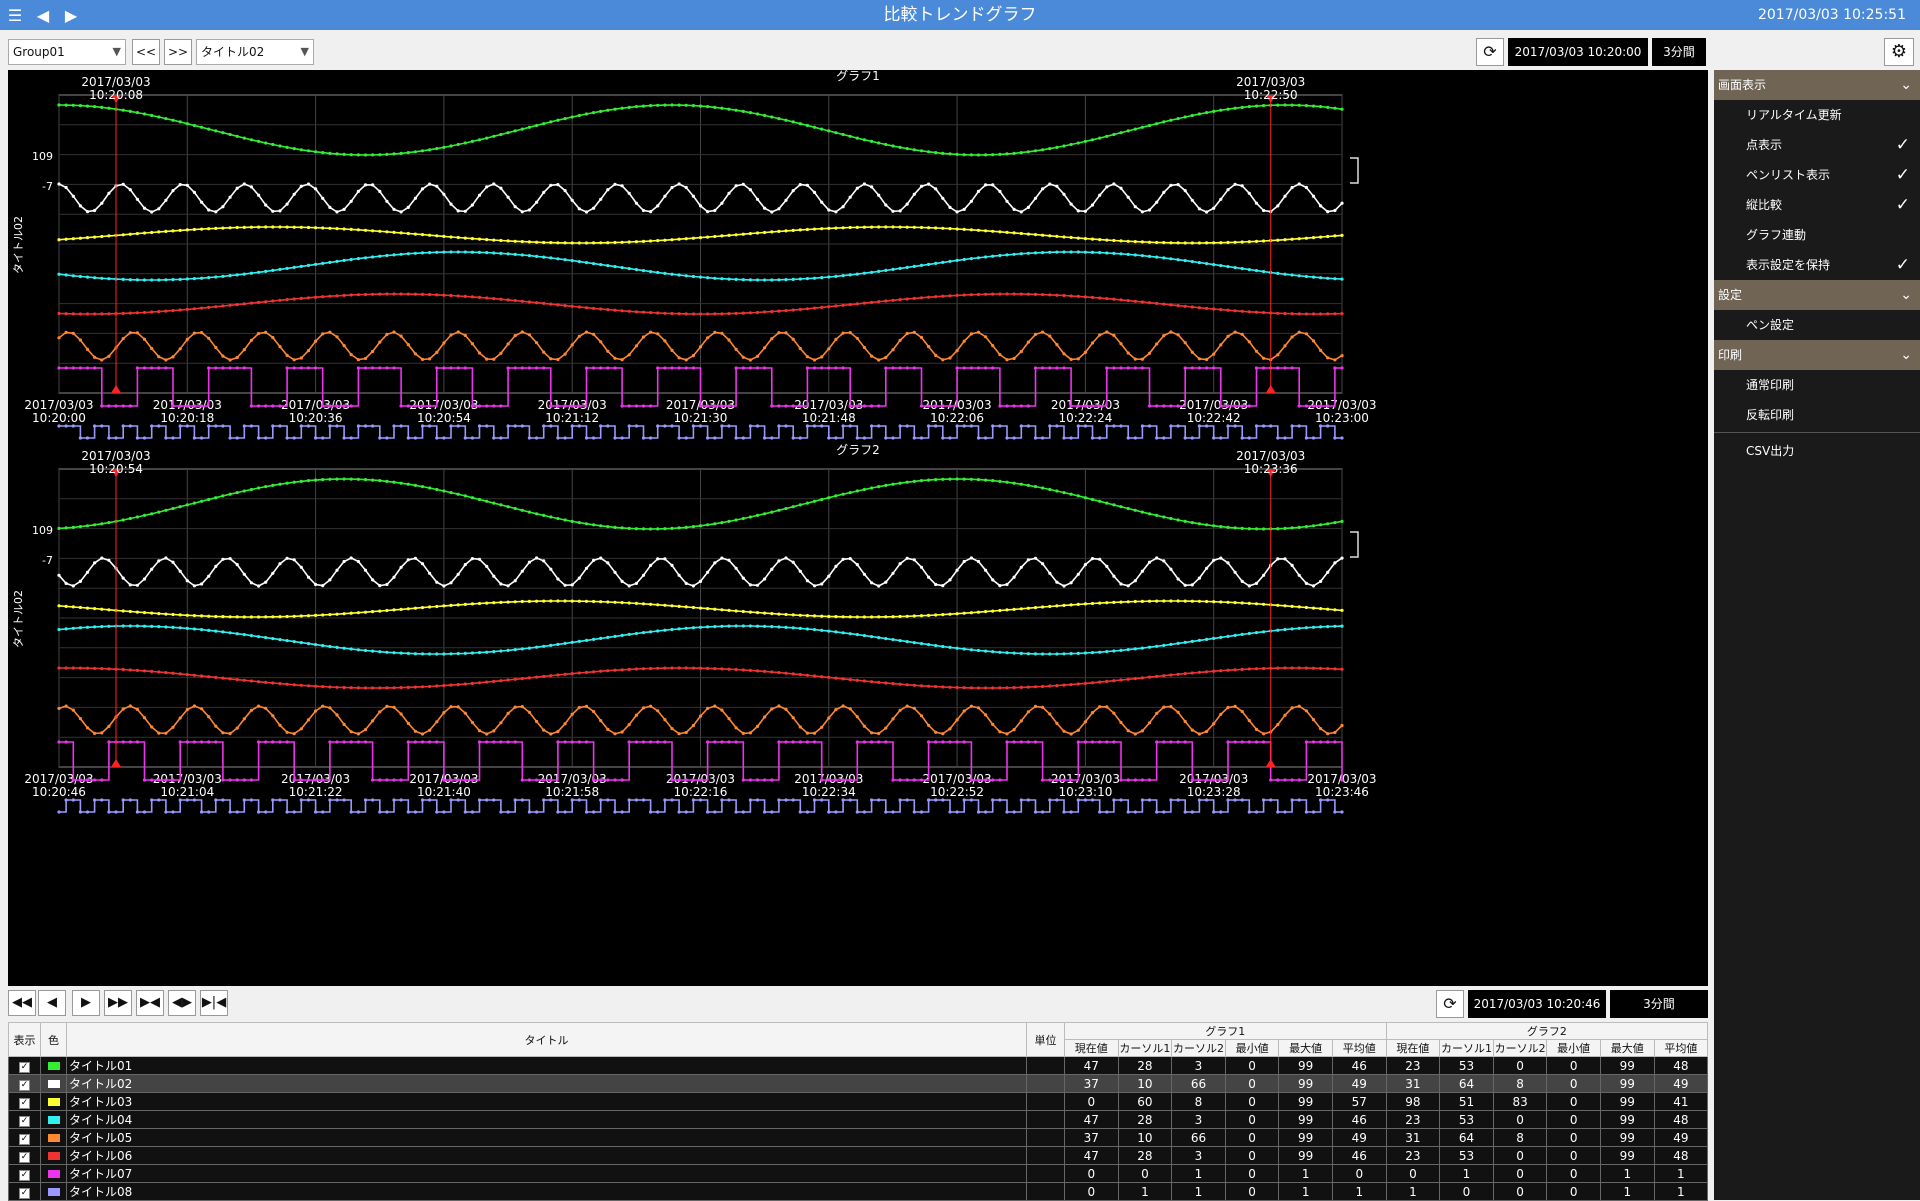 The image size is (1920, 1201). Describe the element at coordinates (1817, 235) in the screenshot. I see `panel-item: グラフ連動` at that location.